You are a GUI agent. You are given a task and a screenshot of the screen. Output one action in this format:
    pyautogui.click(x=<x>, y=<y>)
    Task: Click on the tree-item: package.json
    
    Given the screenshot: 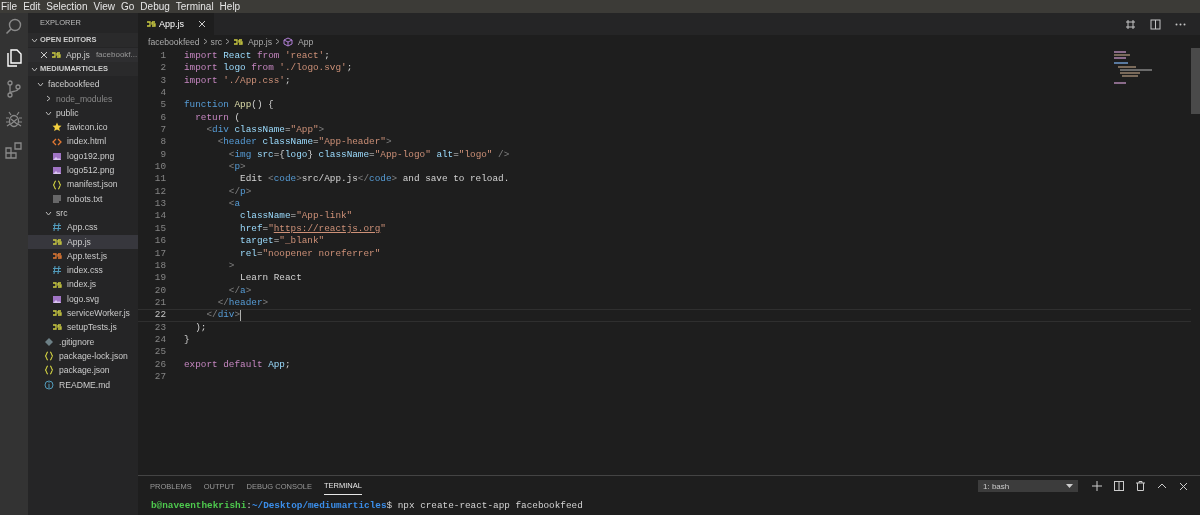 What is the action you would take?
    pyautogui.click(x=83, y=370)
    